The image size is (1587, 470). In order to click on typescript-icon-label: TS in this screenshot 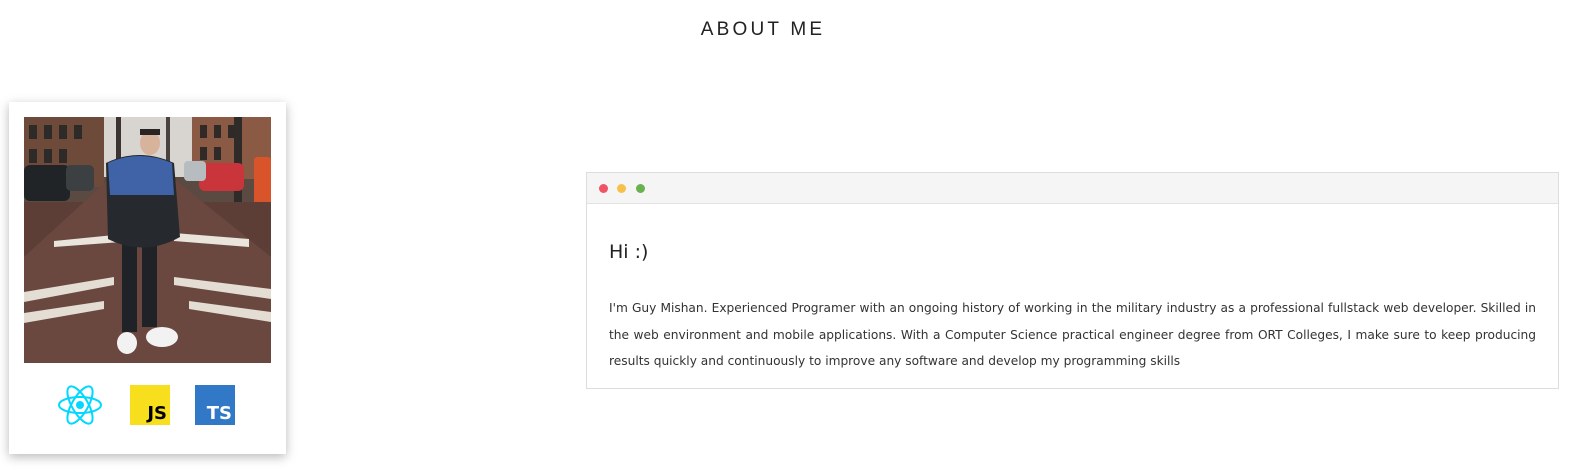, I will do `click(219, 413)`.